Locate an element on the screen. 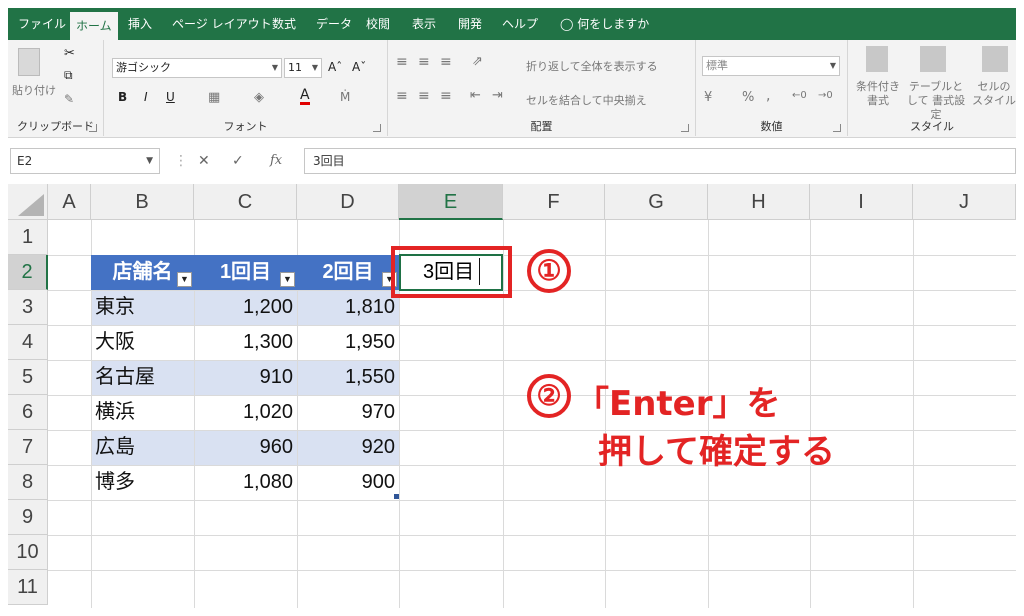 The image size is (1024, 616). row-header-4: 4 is located at coordinates (28, 342).